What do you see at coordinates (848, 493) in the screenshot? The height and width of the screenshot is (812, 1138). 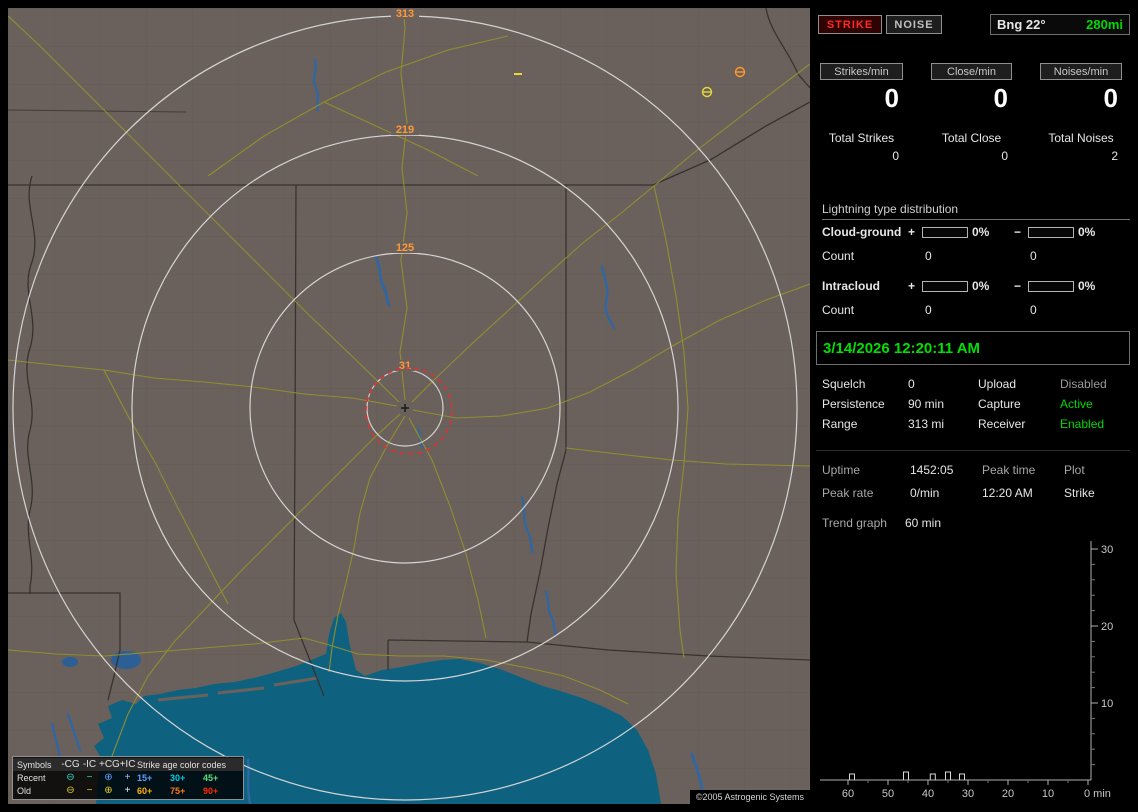 I see `peak-rate-label: Peak rate` at bounding box center [848, 493].